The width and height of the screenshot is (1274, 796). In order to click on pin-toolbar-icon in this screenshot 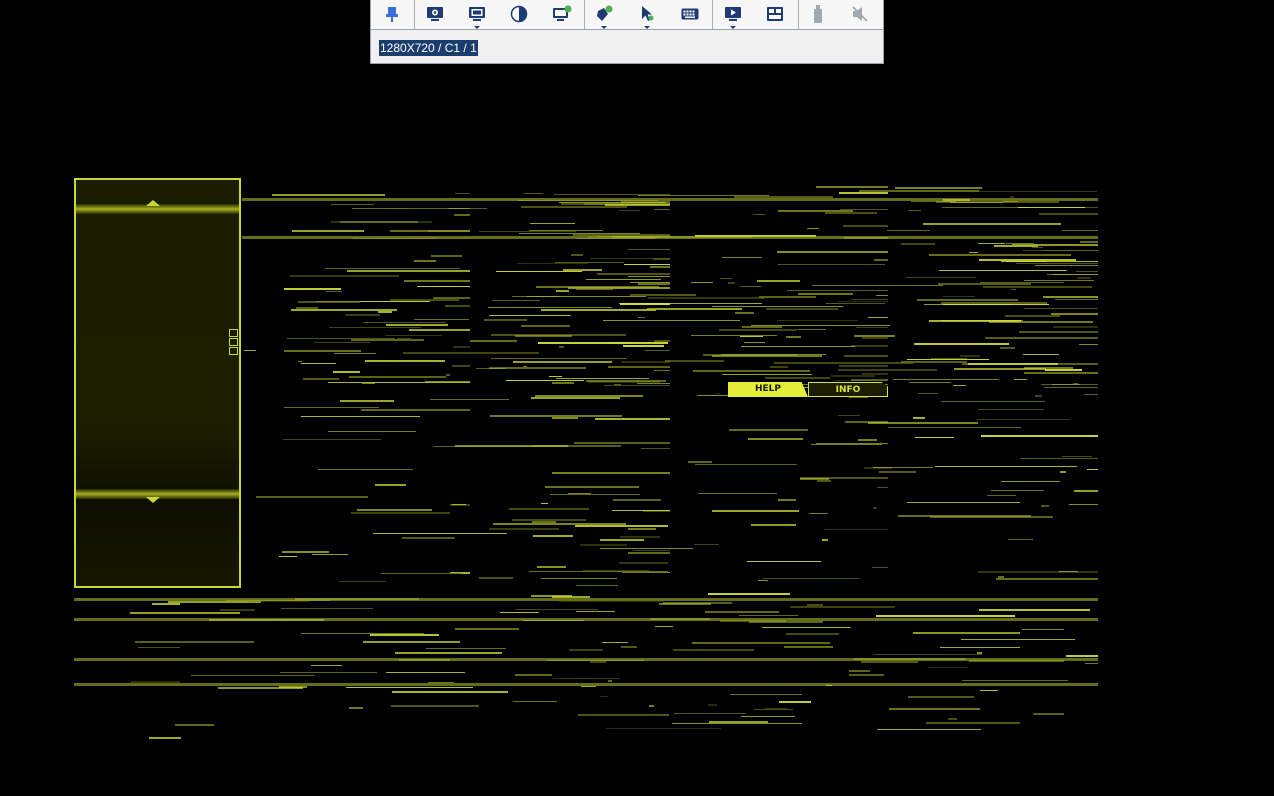, I will do `click(392, 14)`.